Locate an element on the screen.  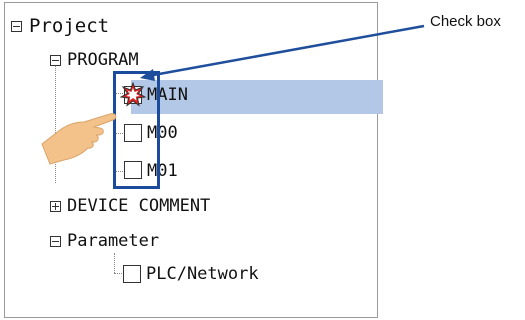
arrow-icon is located at coordinates (282, 52).